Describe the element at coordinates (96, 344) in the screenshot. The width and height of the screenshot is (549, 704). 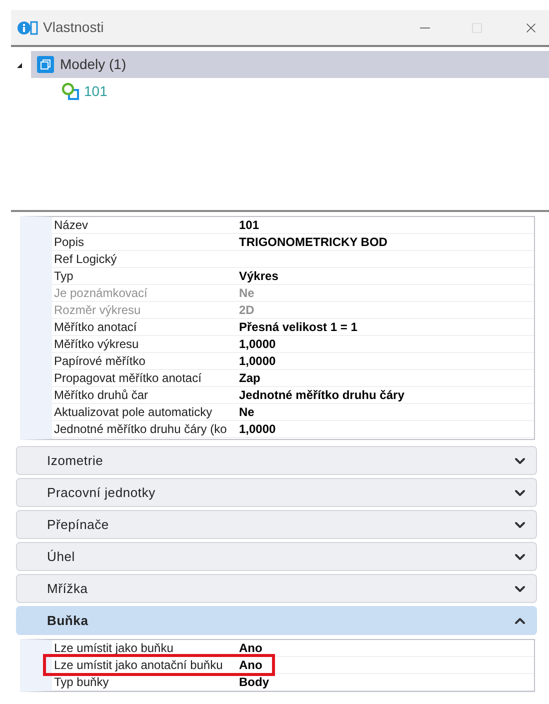
I see `property-name: Měřítko výkresu` at that location.